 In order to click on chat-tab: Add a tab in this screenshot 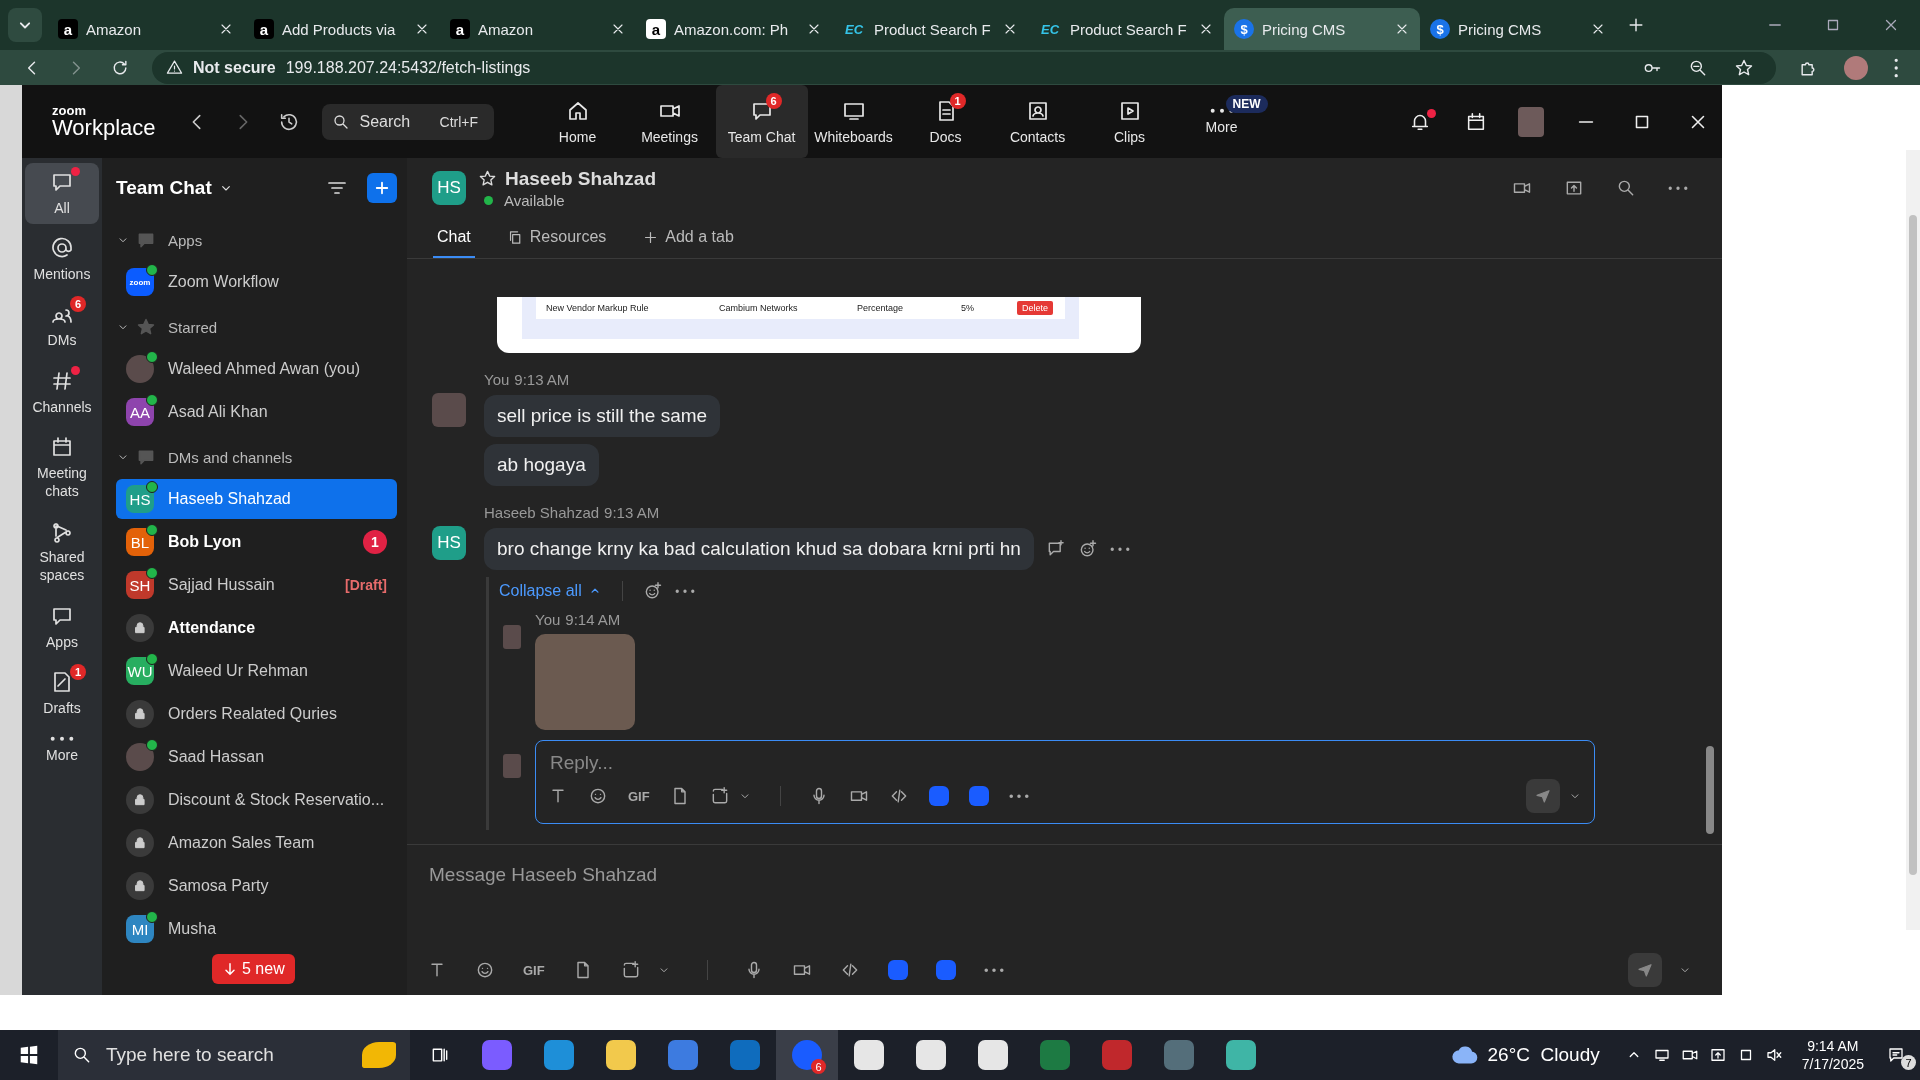, I will do `click(688, 238)`.